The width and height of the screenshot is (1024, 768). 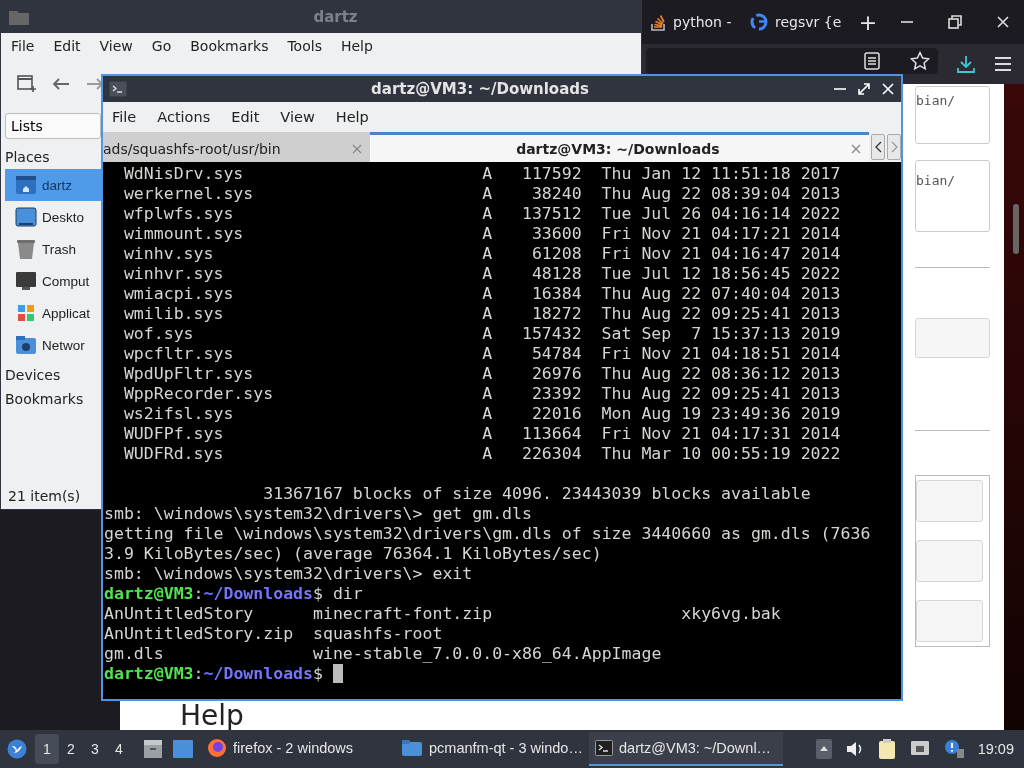 I want to click on start-menu-icon, so click(x=17, y=749).